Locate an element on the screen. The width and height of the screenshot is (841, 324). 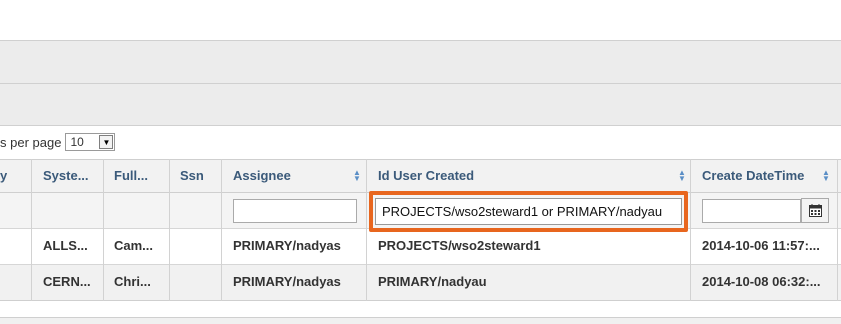
column-header-assignee: Assignee is located at coordinates (262, 175).